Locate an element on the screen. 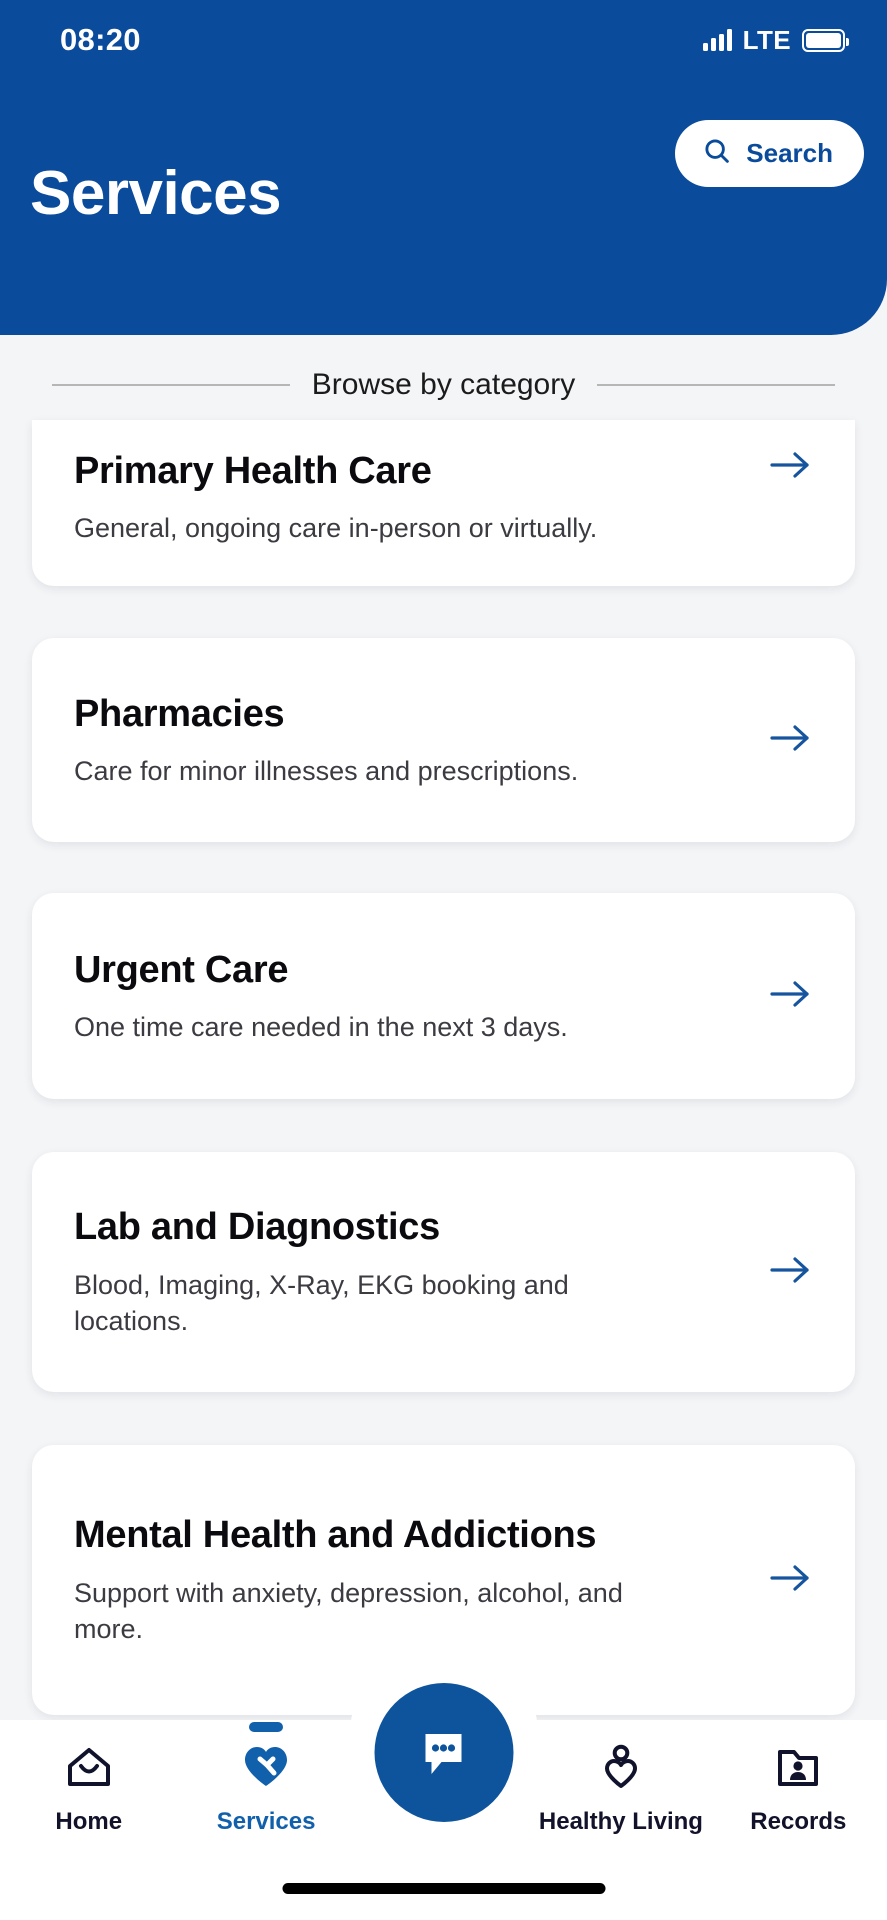  category-card-title: Pharmacies is located at coordinates (179, 713).